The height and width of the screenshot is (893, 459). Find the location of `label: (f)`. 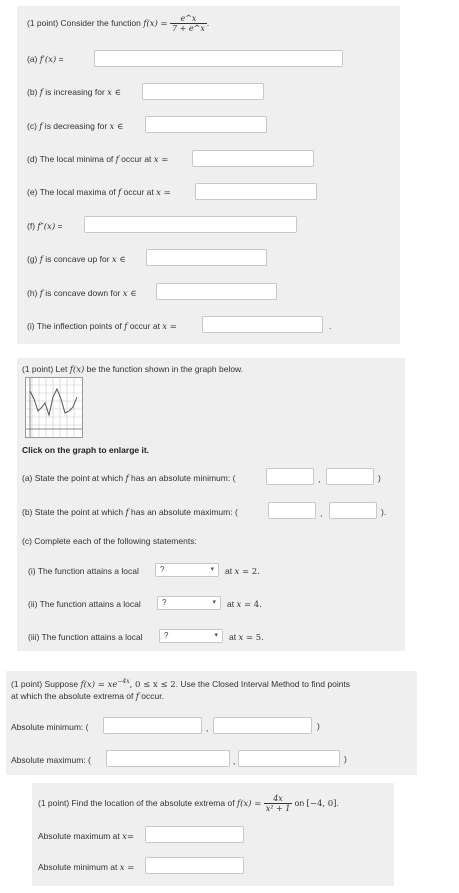

label: (f) is located at coordinates (32, 226).